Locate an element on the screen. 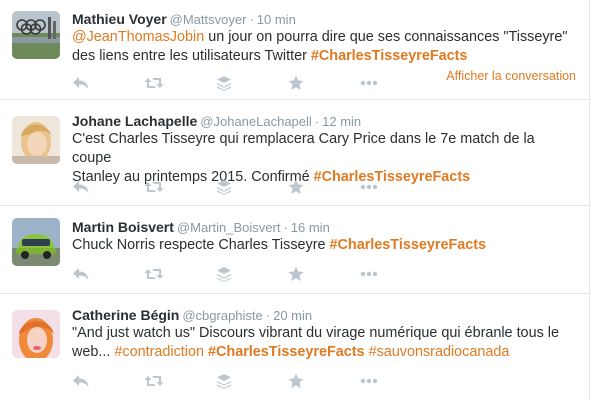 The image size is (592, 400). tweet-fullname: Catherine Bégin is located at coordinates (125, 315).